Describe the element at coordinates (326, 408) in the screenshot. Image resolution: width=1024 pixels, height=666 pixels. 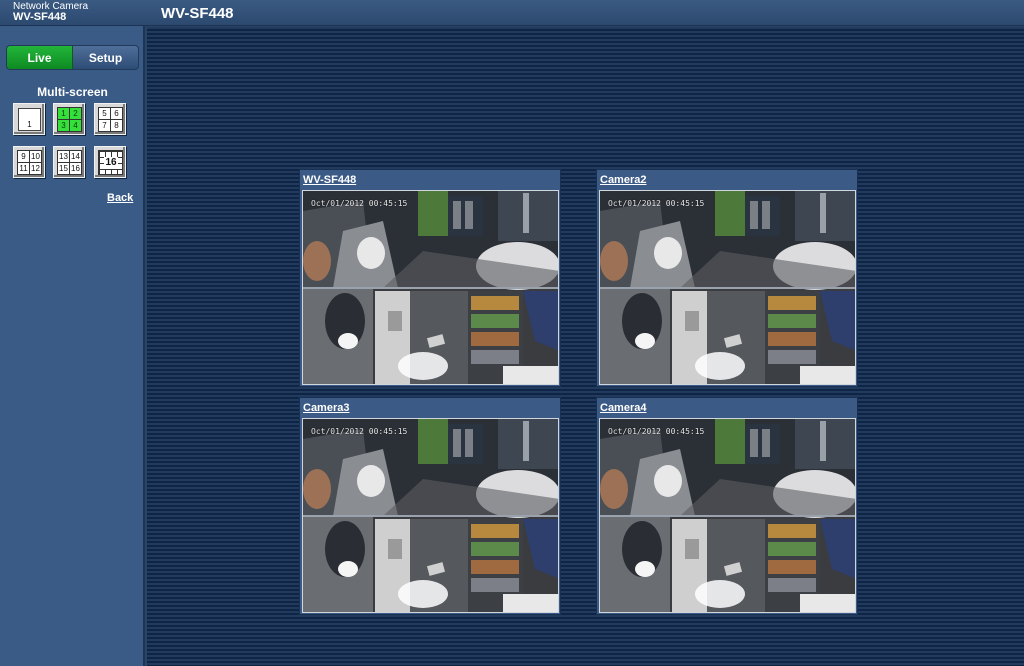
I see `camera-title-link: Camera3` at that location.